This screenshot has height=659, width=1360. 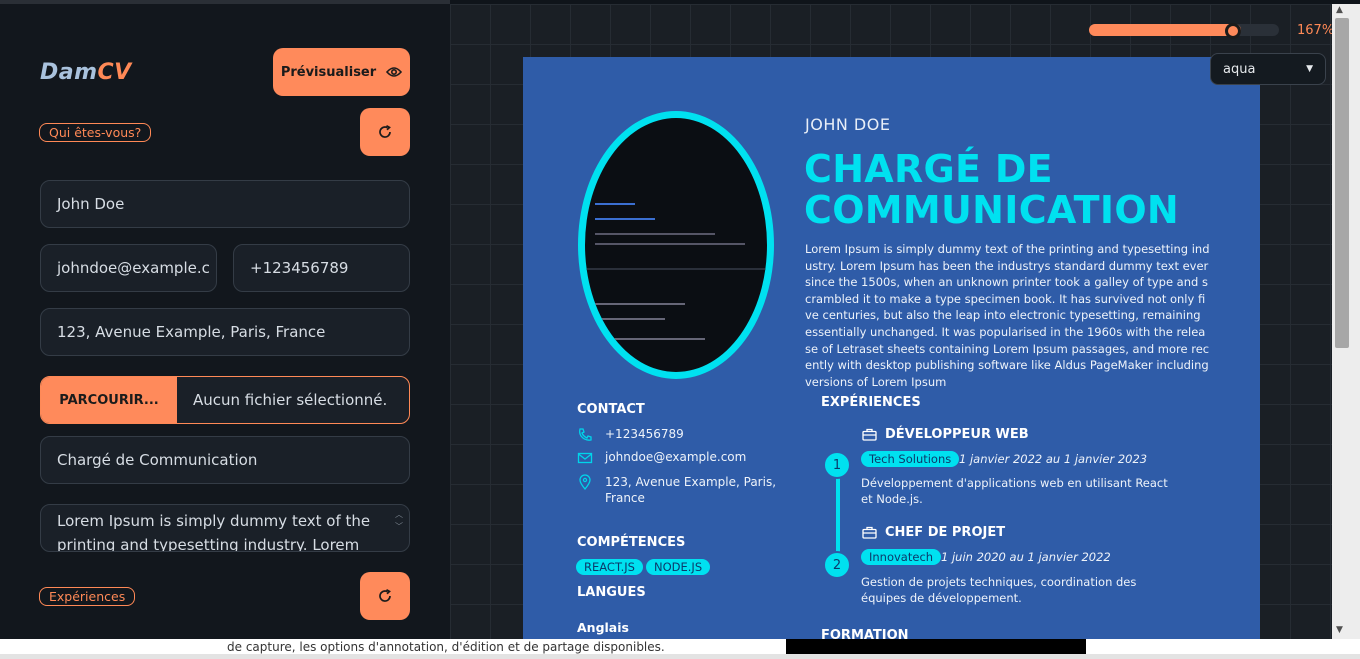 What do you see at coordinates (957, 434) in the screenshot?
I see `job-title-text: DÉVELOPPEUR WEB` at bounding box center [957, 434].